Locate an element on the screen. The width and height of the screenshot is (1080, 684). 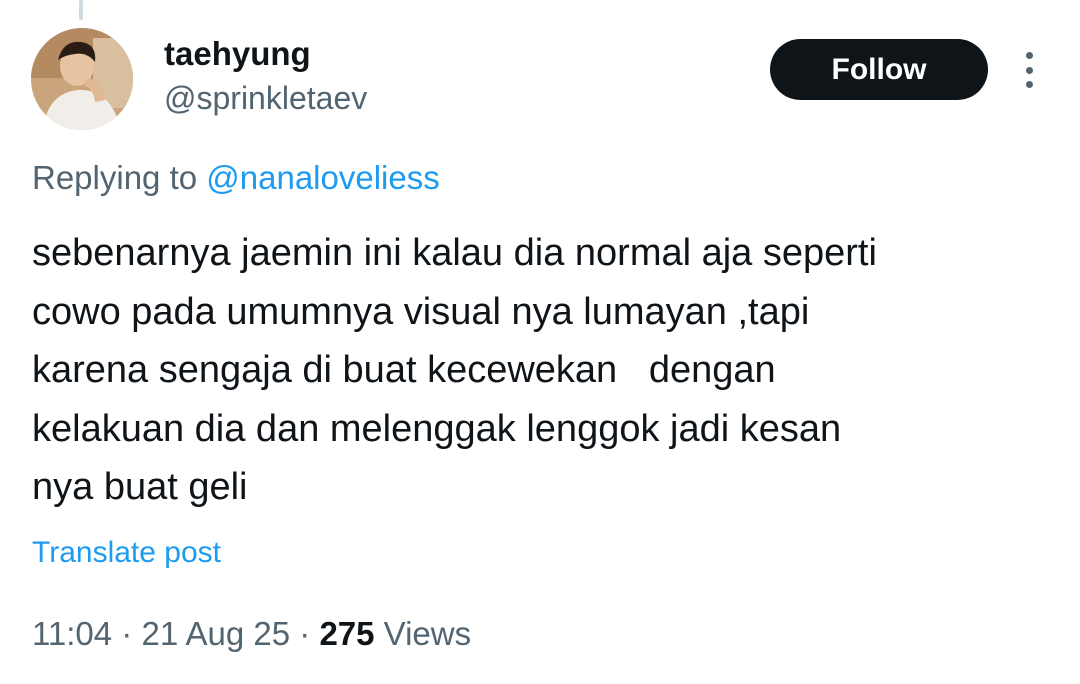
replying-to-label: Replying to is located at coordinates (119, 177).